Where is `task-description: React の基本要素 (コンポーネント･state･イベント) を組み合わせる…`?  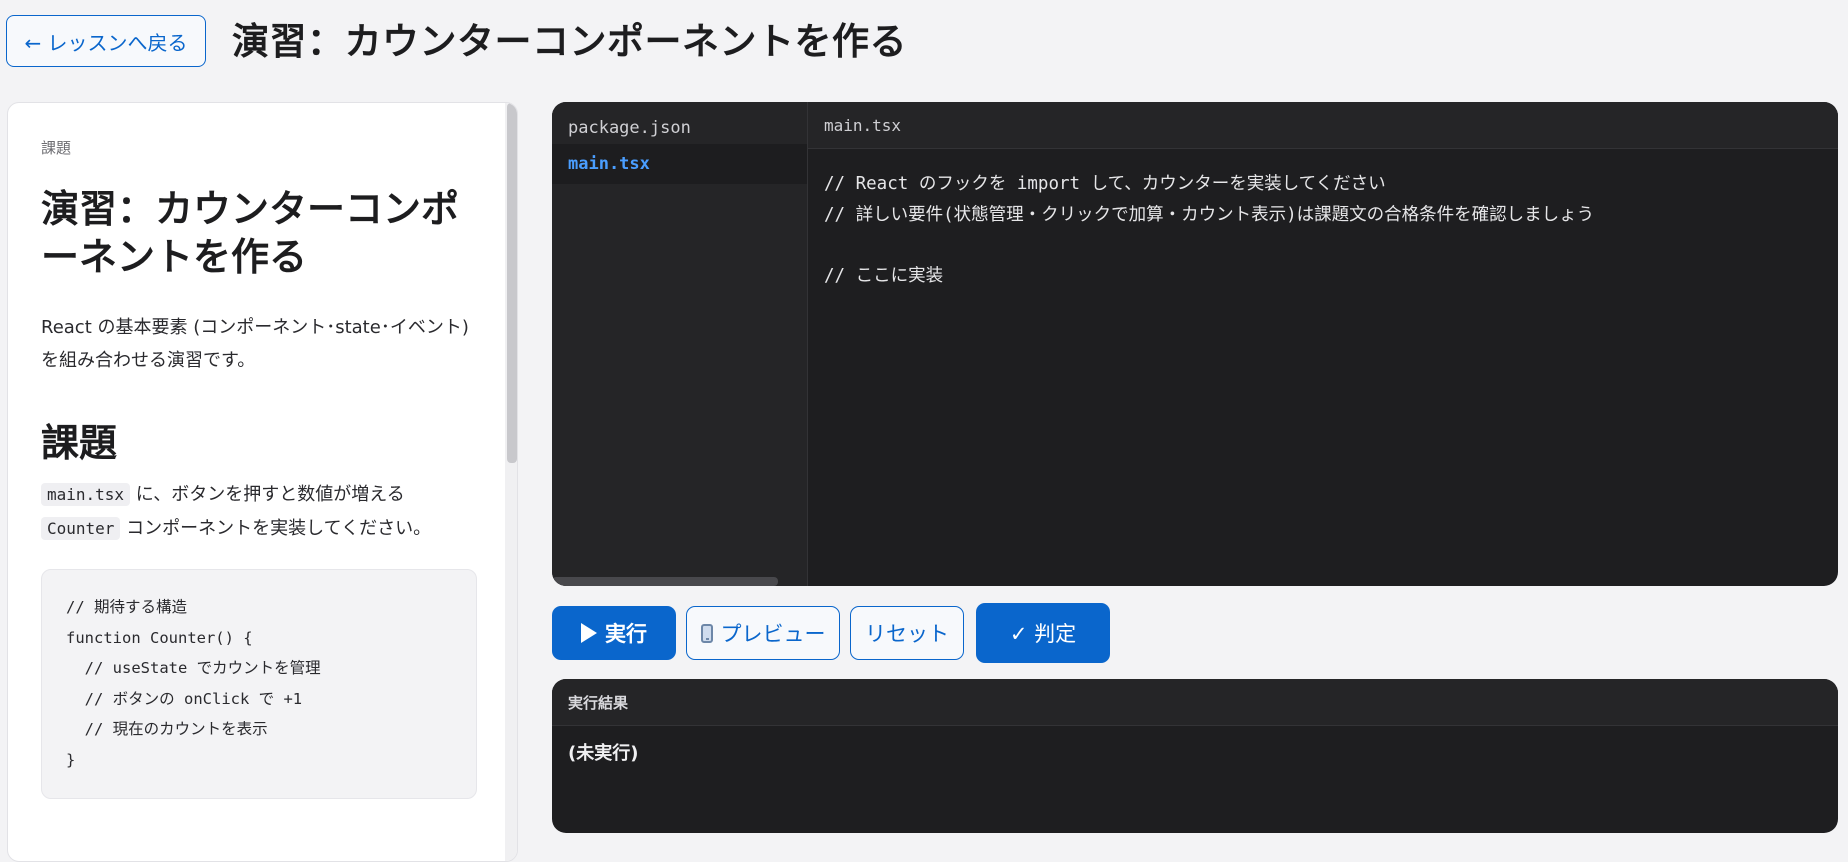
task-description: React の基本要素 (コンポーネント･state･イベント) を組み合わせる… is located at coordinates (255, 344).